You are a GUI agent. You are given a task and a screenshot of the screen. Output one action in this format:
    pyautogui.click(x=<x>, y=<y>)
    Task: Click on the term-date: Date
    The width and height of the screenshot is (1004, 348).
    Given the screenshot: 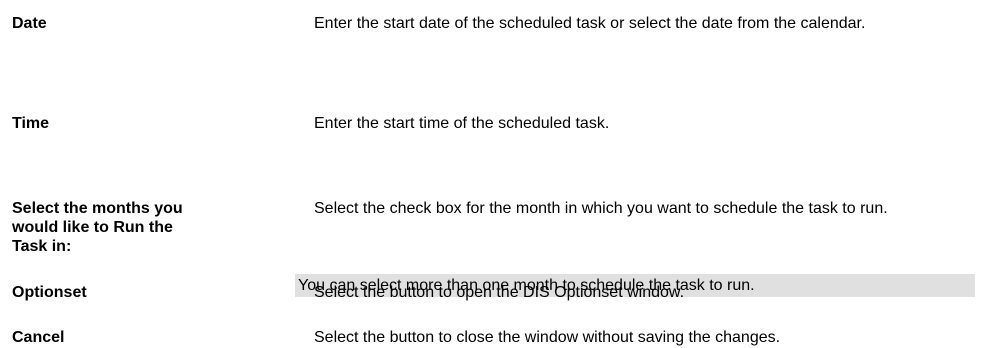 What is the action you would take?
    pyautogui.click(x=29, y=23)
    